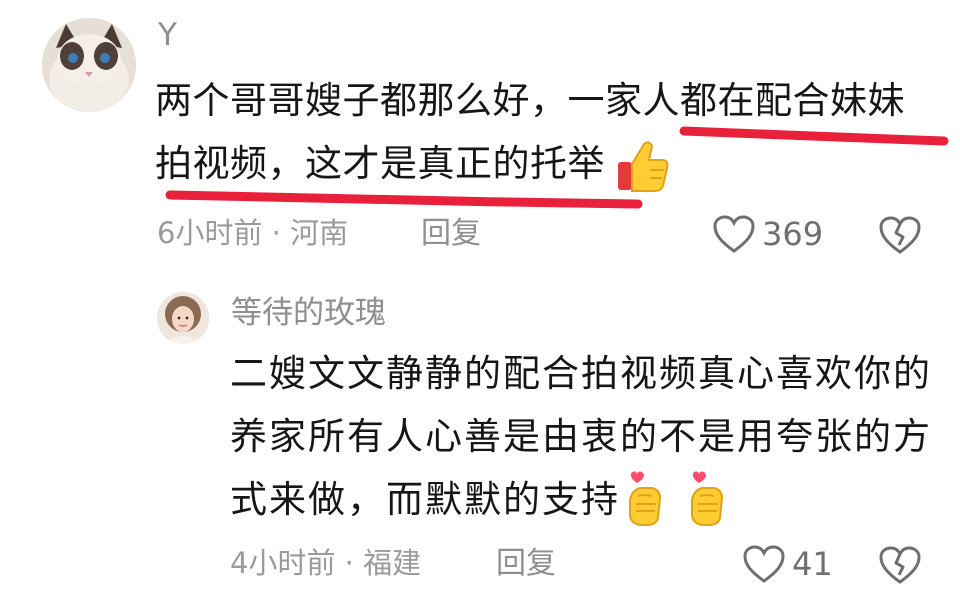  Describe the element at coordinates (380, 163) in the screenshot. I see `comment-text-line: 拍视频，这才是真正的托举` at that location.